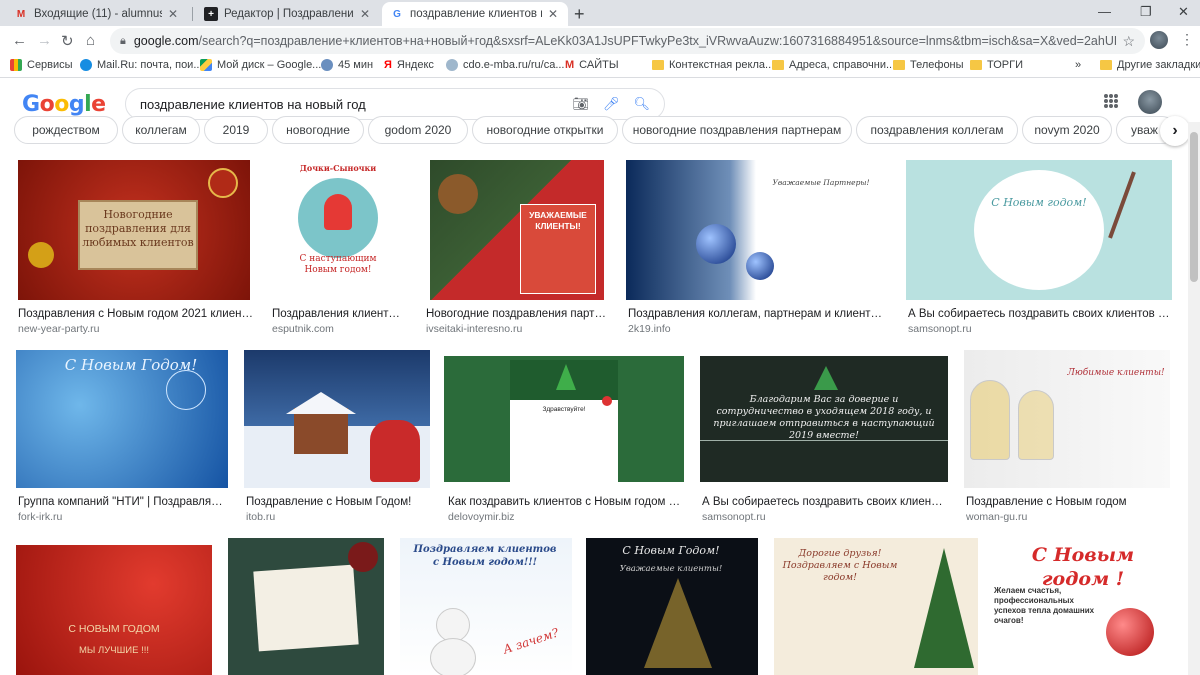 The width and height of the screenshot is (1200, 675). What do you see at coordinates (418, 130) in the screenshot?
I see `chip: godom 2020` at bounding box center [418, 130].